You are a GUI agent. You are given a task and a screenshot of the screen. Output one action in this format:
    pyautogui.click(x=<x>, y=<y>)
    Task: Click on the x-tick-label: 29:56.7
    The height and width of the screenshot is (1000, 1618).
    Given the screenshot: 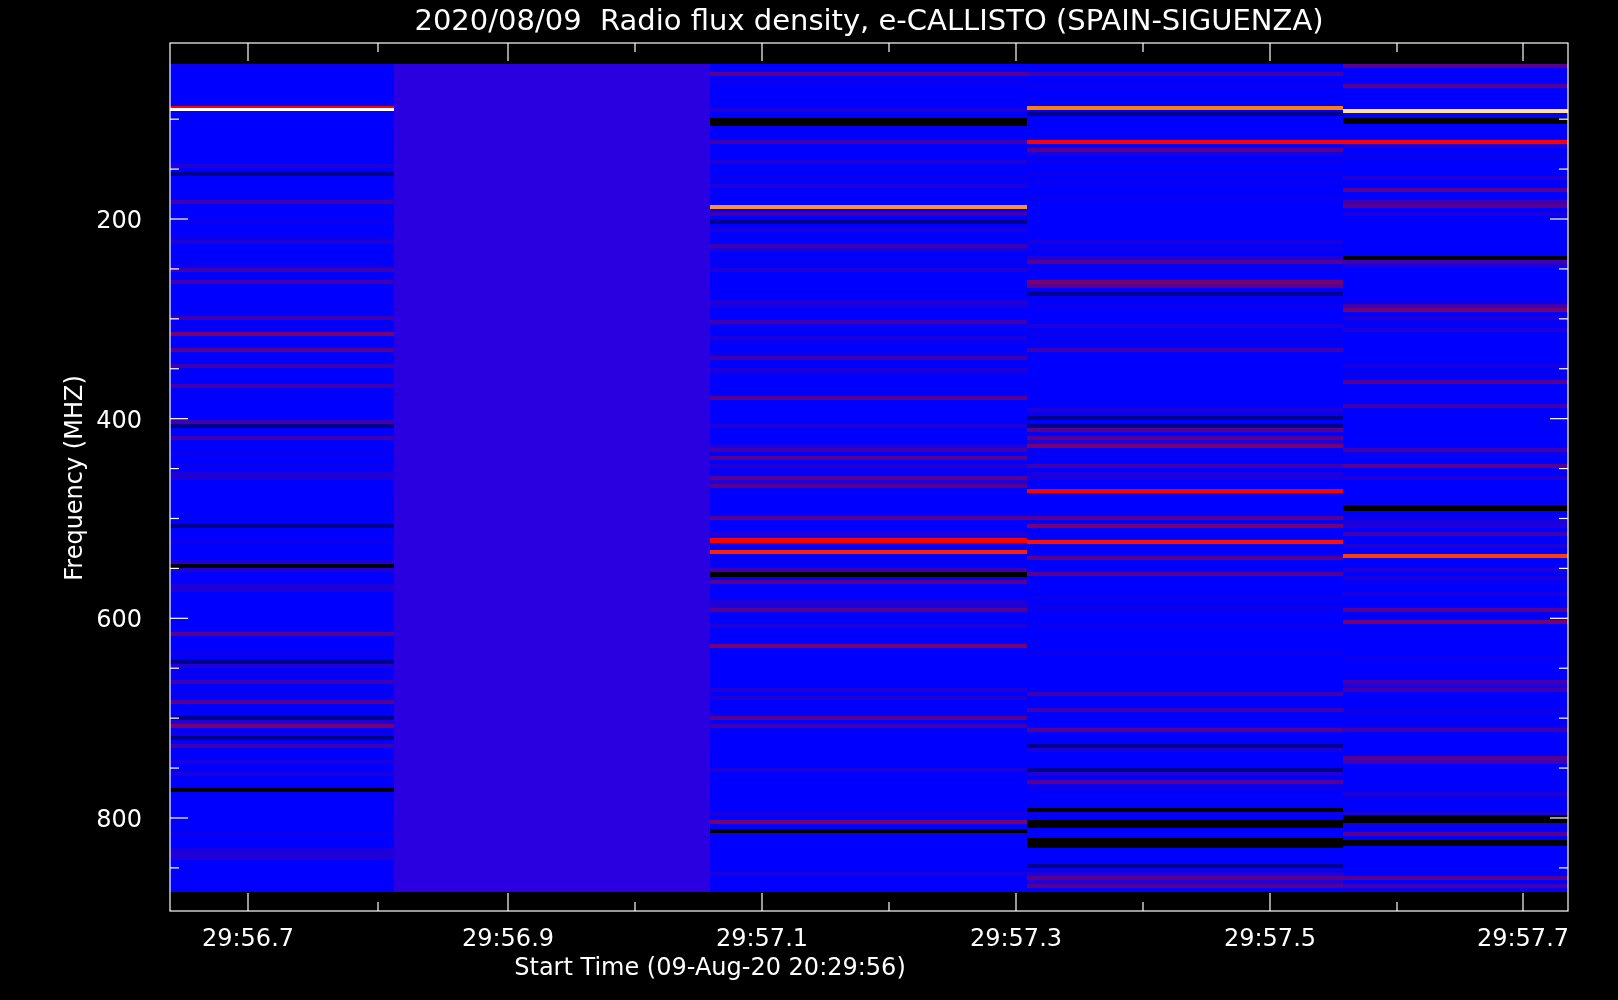 What is the action you would take?
    pyautogui.click(x=248, y=938)
    